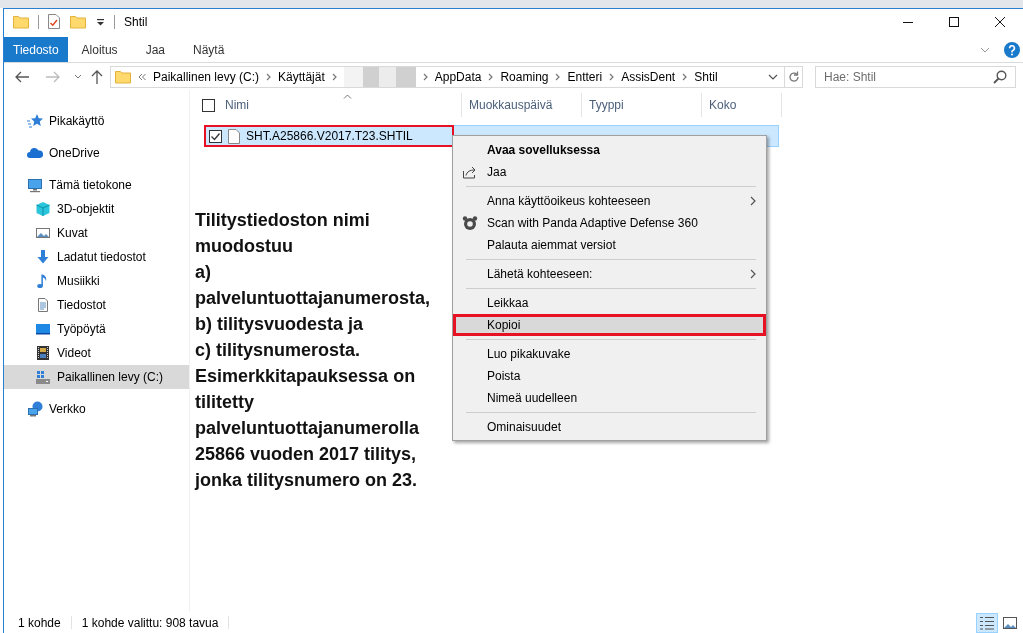 The width and height of the screenshot is (1023, 633). Describe the element at coordinates (209, 49) in the screenshot. I see `ribbon-tab: Näytä` at that location.